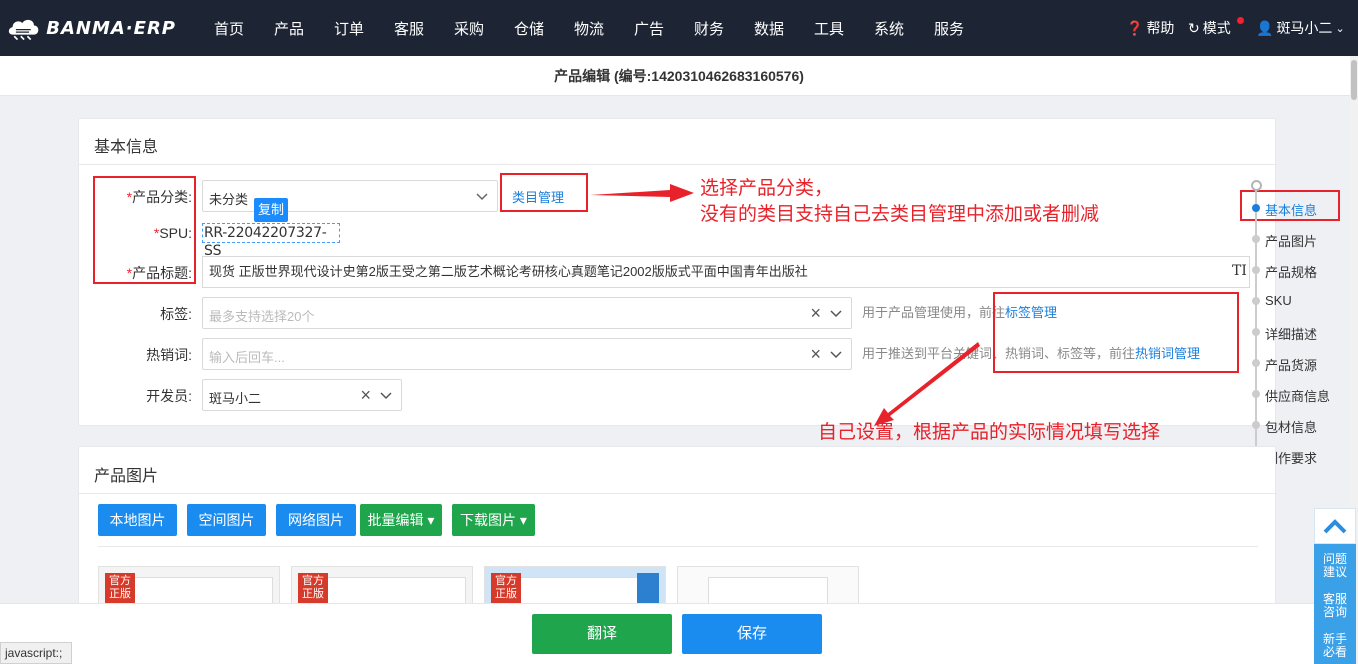 The width and height of the screenshot is (1358, 664). I want to click on user-menu: 👤 斑马小二 ⌄, so click(1300, 28).